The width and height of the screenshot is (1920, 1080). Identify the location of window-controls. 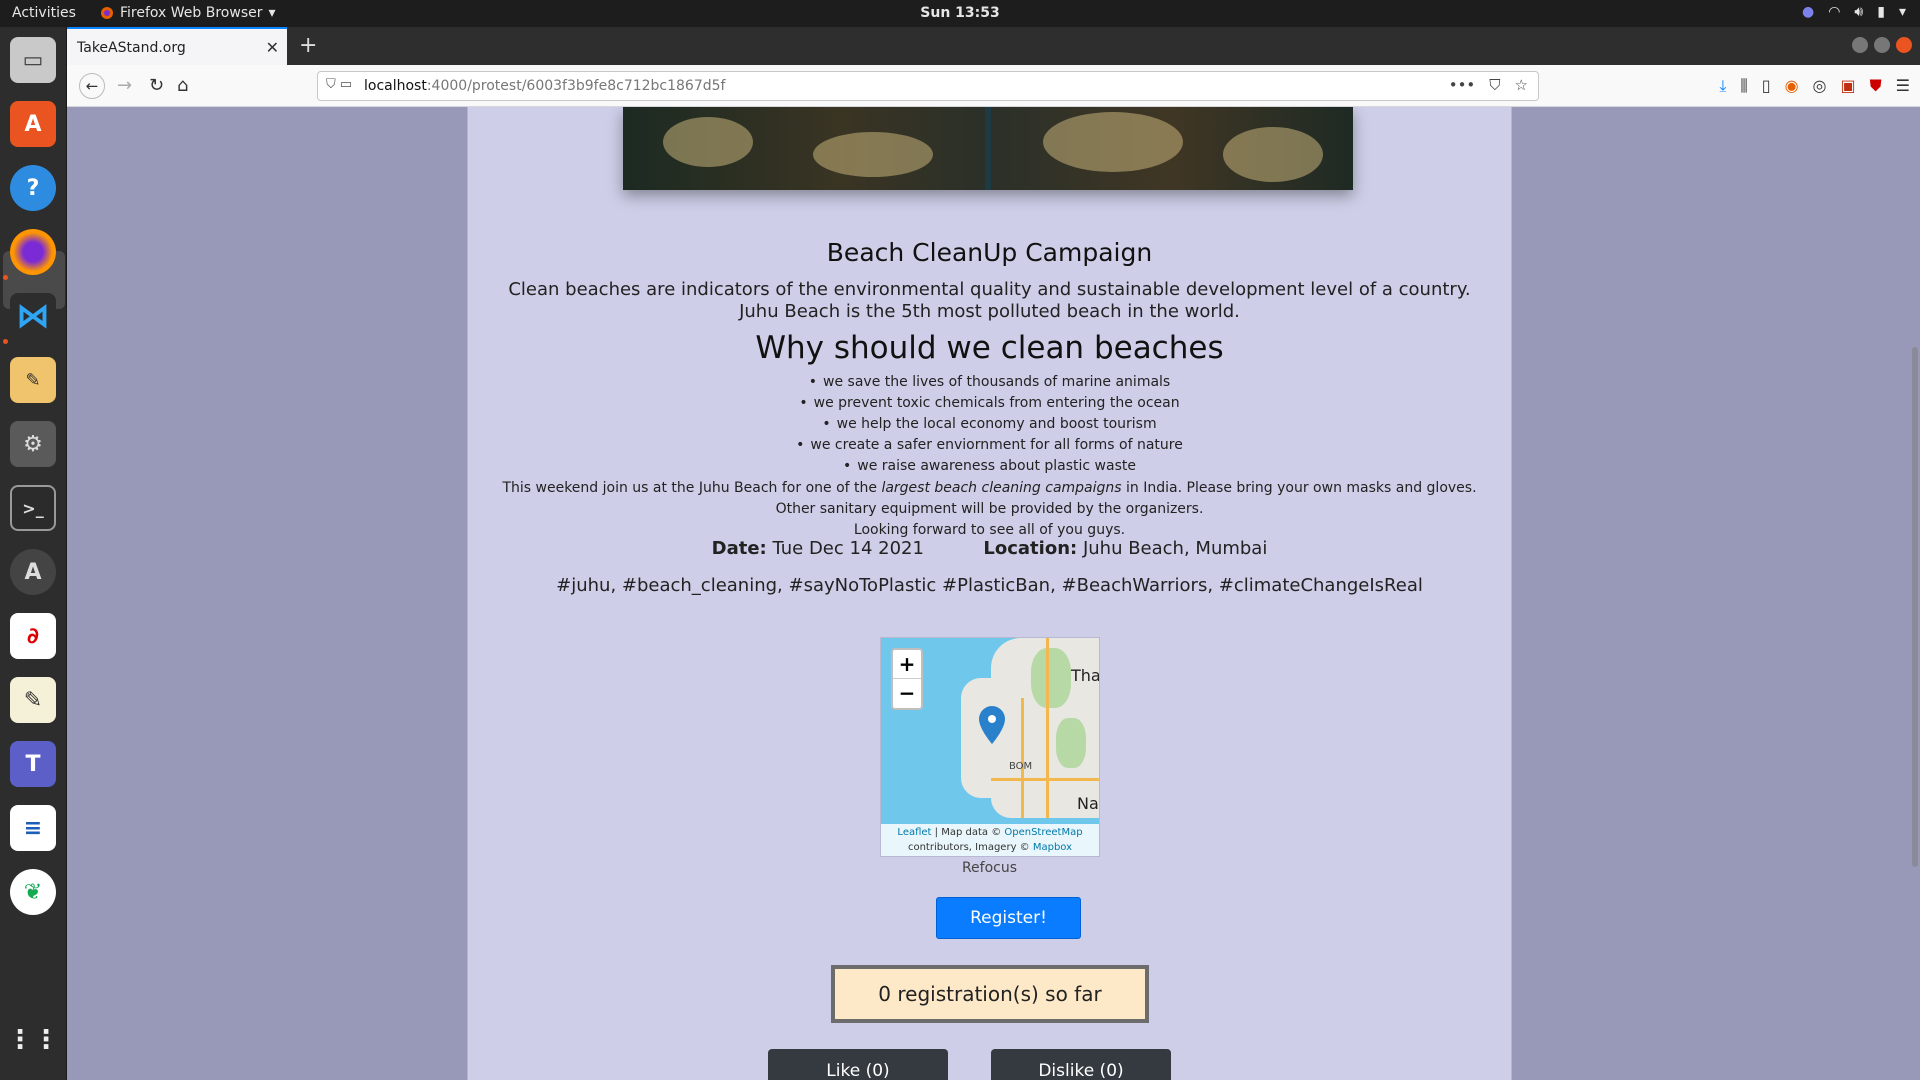
(1882, 45).